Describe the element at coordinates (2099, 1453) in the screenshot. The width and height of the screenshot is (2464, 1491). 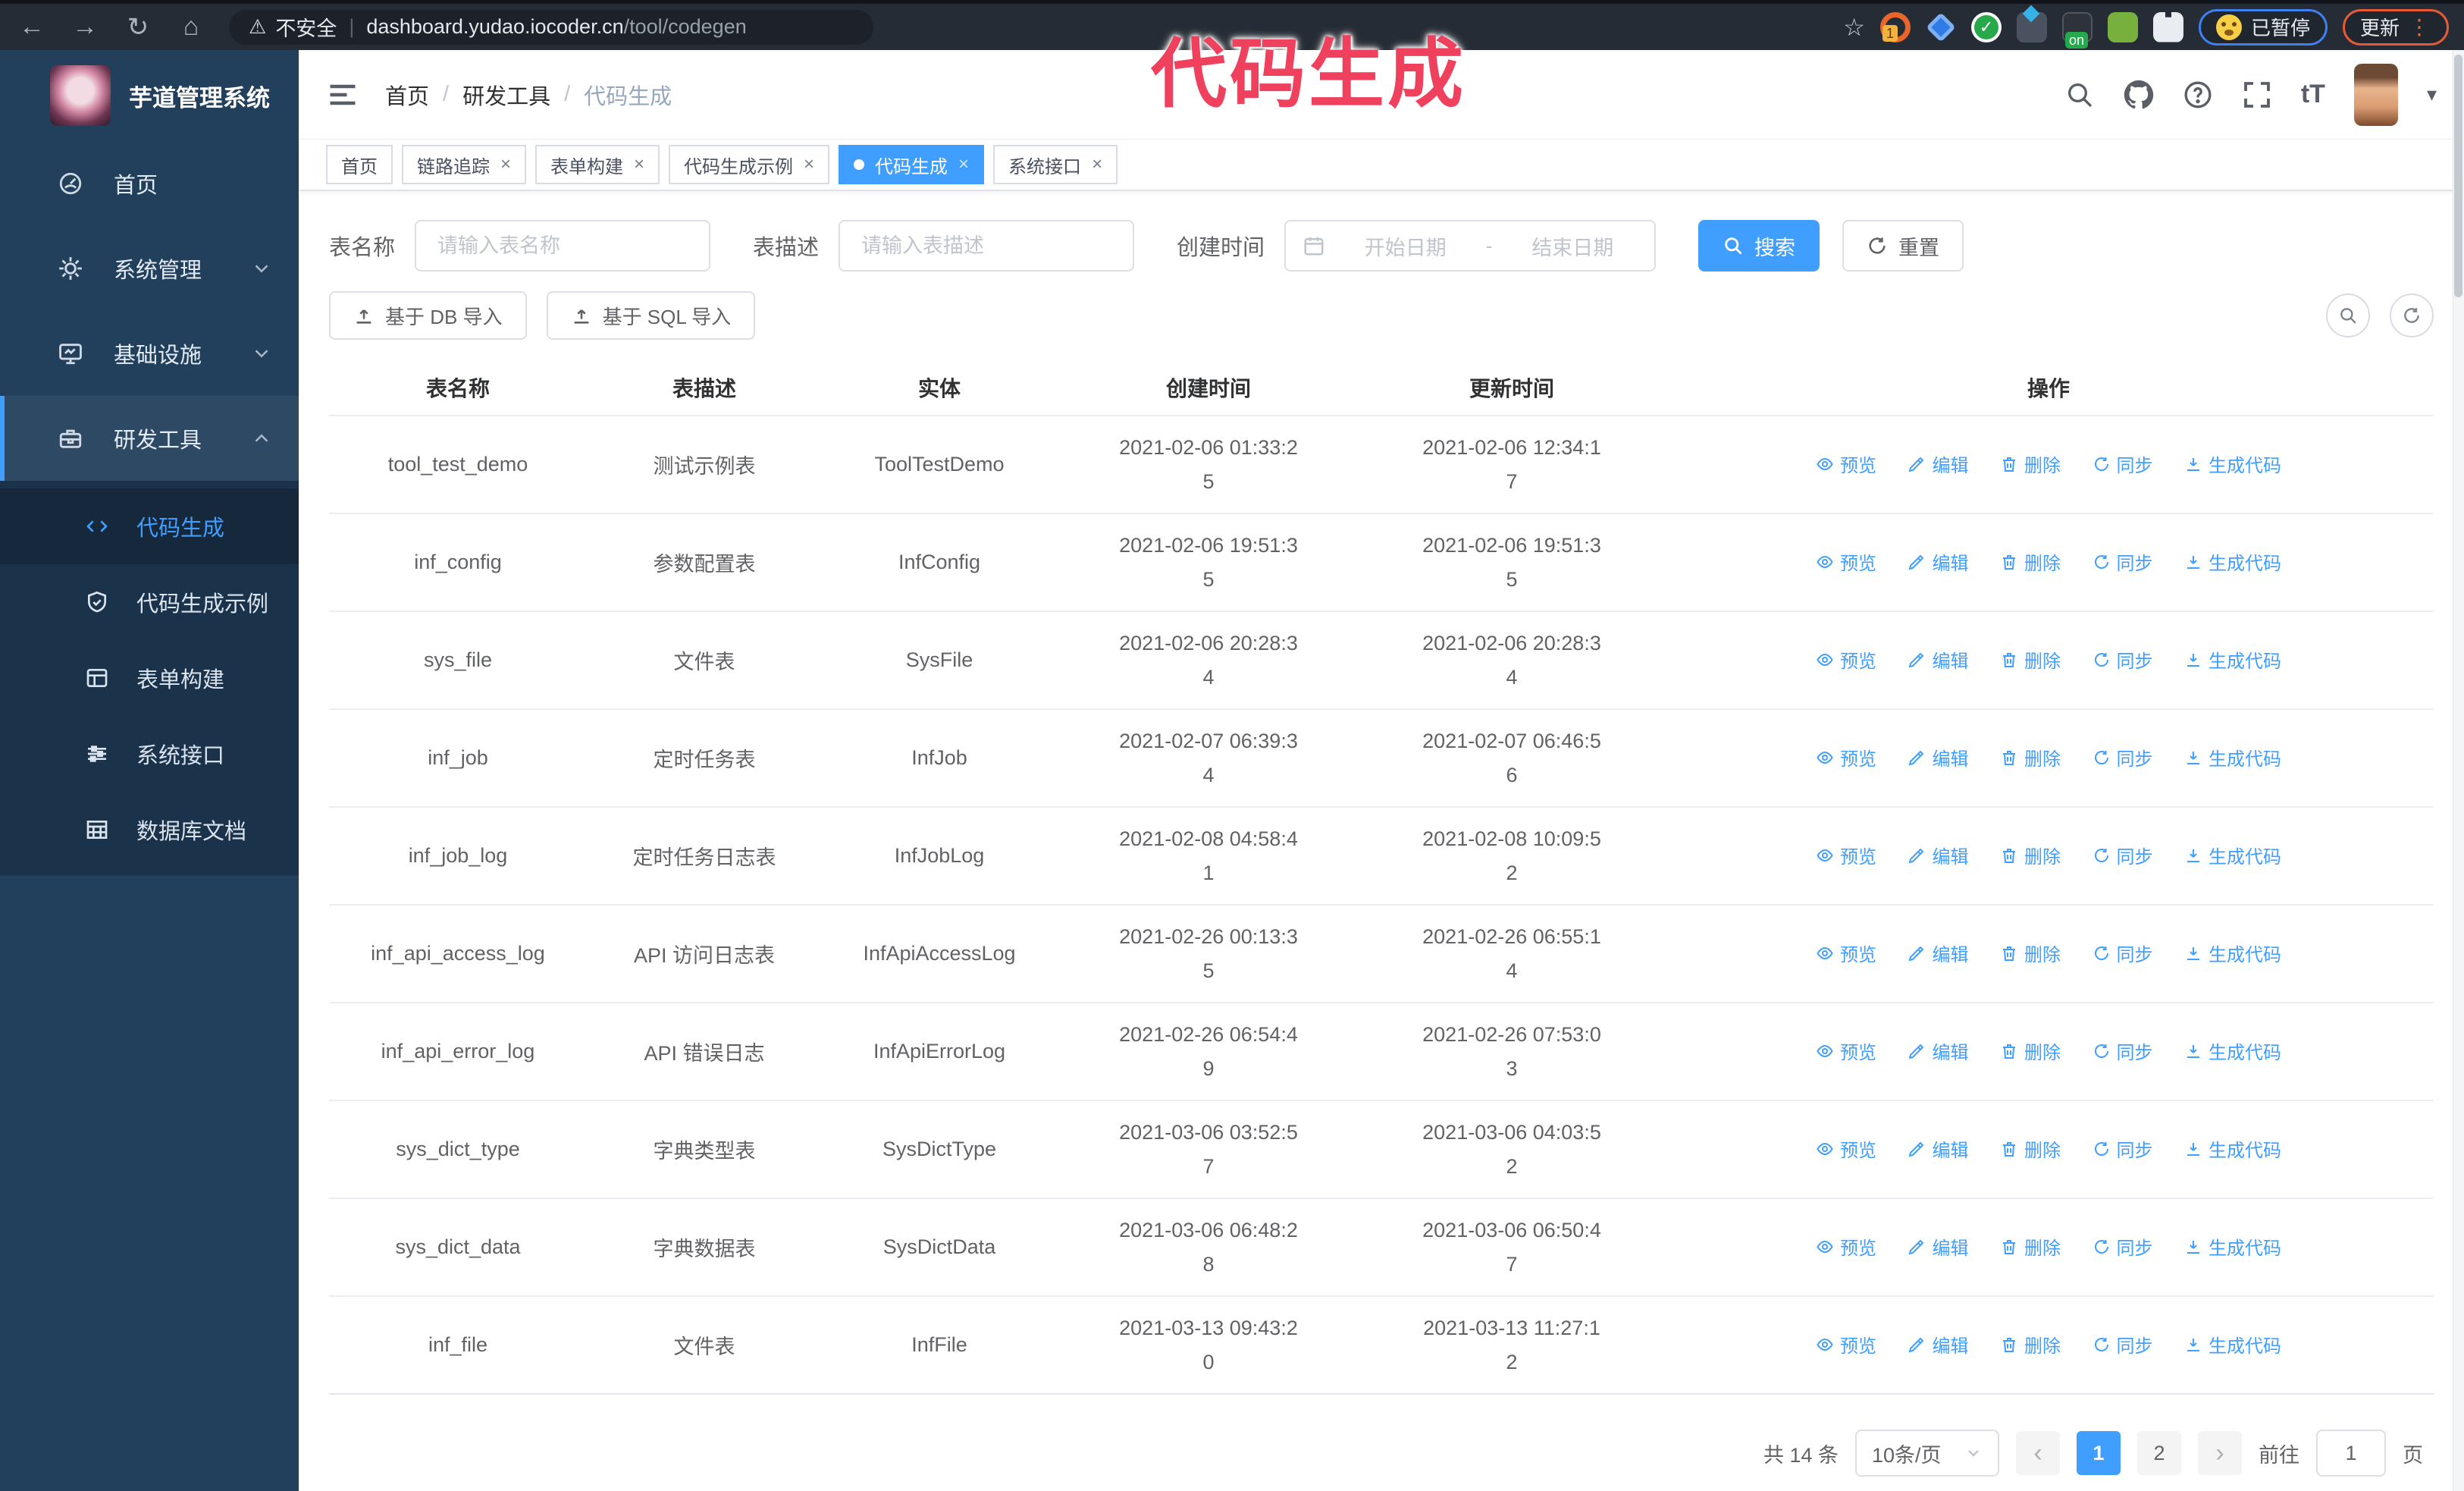
I see `page-button-1: 1` at that location.